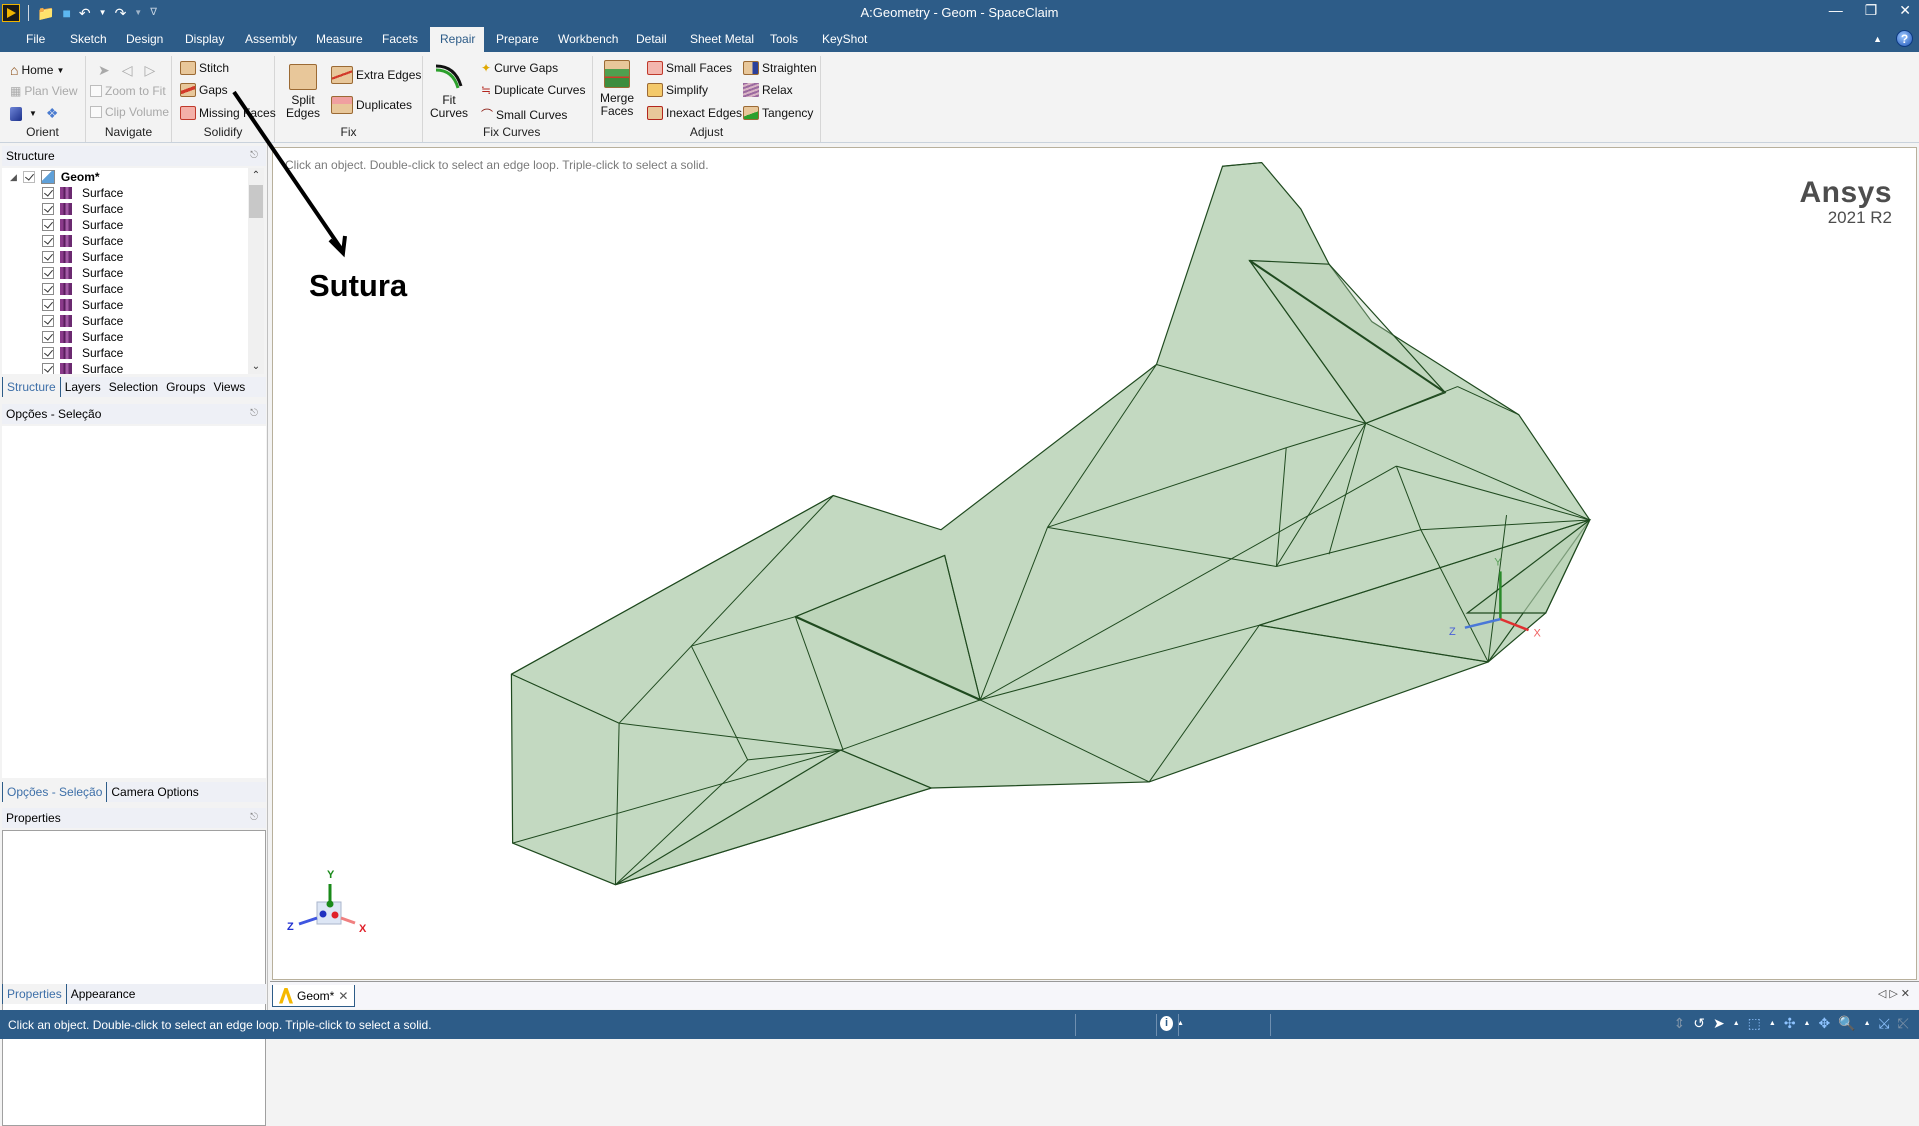 The height and width of the screenshot is (1126, 1919). Describe the element at coordinates (517, 39) in the screenshot. I see `tab-prepare: Prepare` at that location.